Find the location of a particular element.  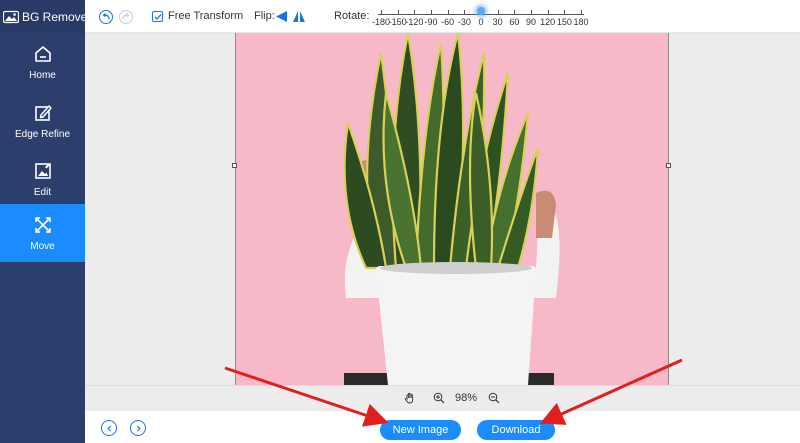

rotate-tick-label: 120 is located at coordinates (548, 22).